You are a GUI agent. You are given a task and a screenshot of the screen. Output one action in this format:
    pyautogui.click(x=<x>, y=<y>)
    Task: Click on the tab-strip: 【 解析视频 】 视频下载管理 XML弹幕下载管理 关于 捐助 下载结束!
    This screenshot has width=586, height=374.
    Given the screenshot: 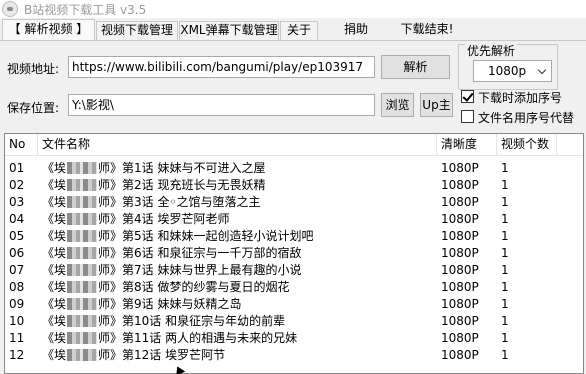 What is the action you would take?
    pyautogui.click(x=293, y=29)
    